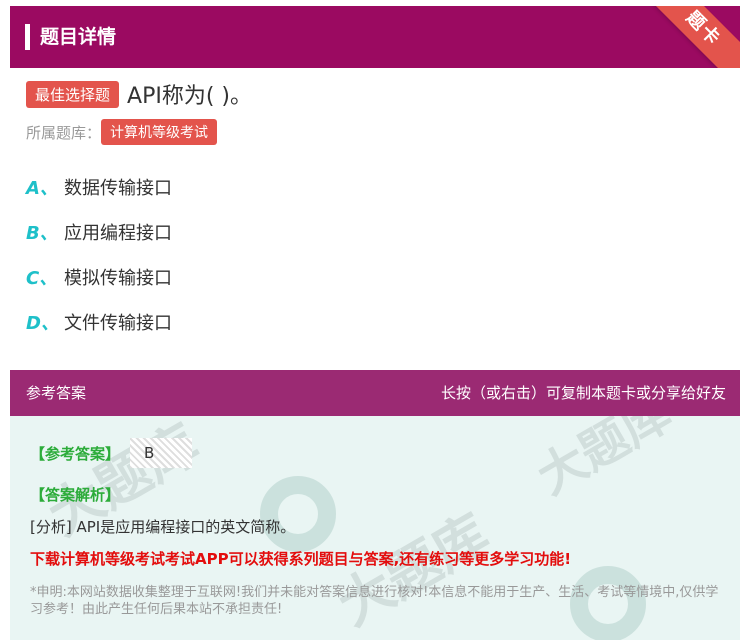 The width and height of the screenshot is (750, 640). I want to click on analysis-label: 【答案解析】, so click(75, 495).